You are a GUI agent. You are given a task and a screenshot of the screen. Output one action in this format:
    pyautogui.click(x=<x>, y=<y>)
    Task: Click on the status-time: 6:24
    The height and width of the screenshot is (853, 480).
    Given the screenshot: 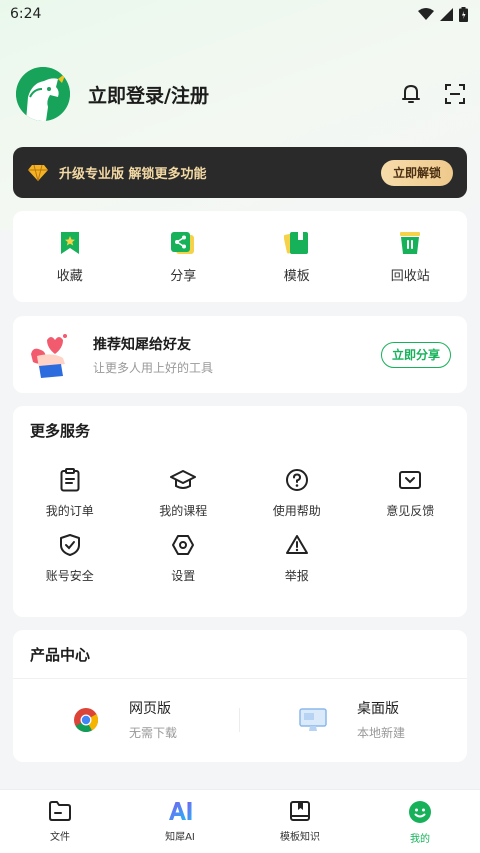 What is the action you would take?
    pyautogui.click(x=26, y=14)
    